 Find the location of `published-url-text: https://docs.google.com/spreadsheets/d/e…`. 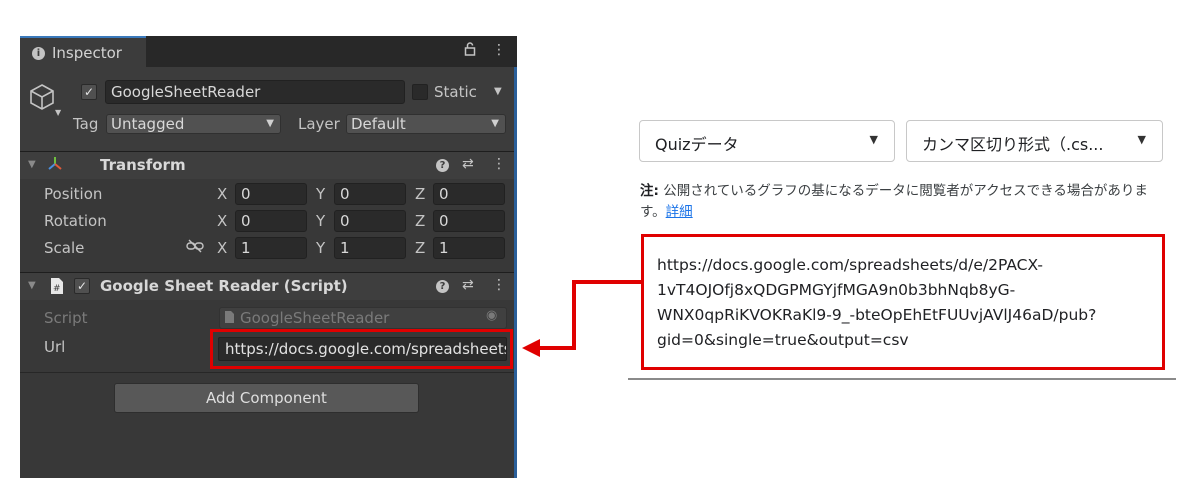

published-url-text: https://docs.google.com/spreadsheets/d/e… is located at coordinates (876, 303).